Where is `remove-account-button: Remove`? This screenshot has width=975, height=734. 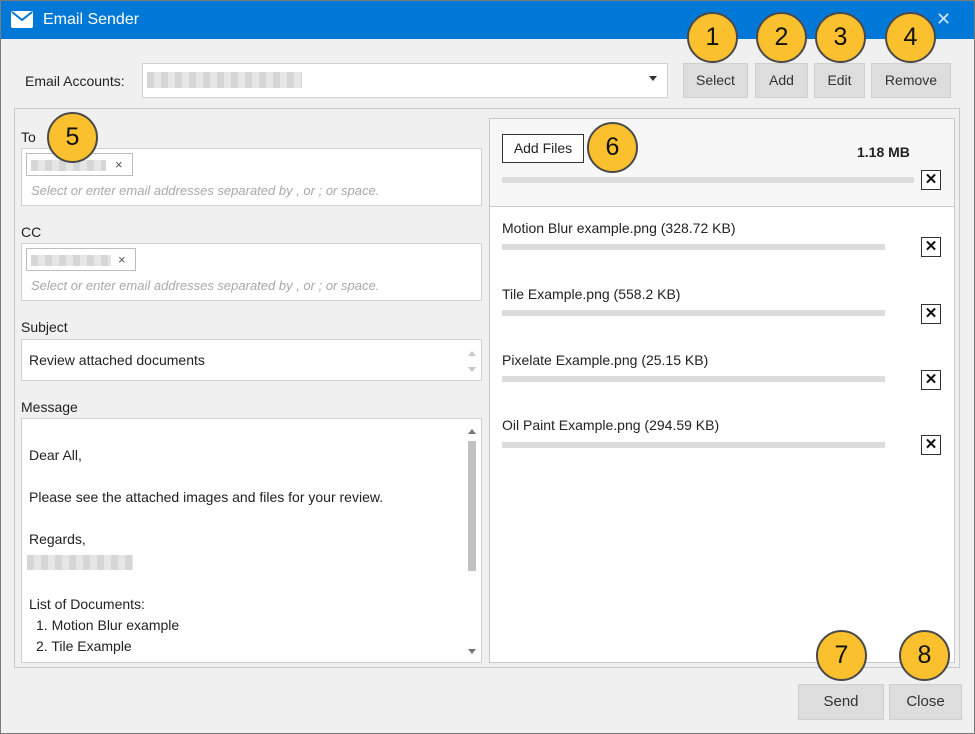 remove-account-button: Remove is located at coordinates (911, 80).